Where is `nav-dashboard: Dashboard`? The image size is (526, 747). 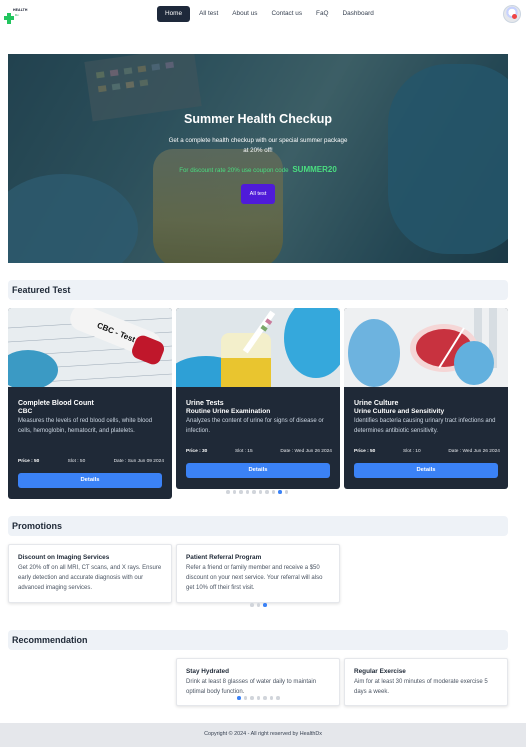
nav-dashboard: Dashboard is located at coordinates (357, 14).